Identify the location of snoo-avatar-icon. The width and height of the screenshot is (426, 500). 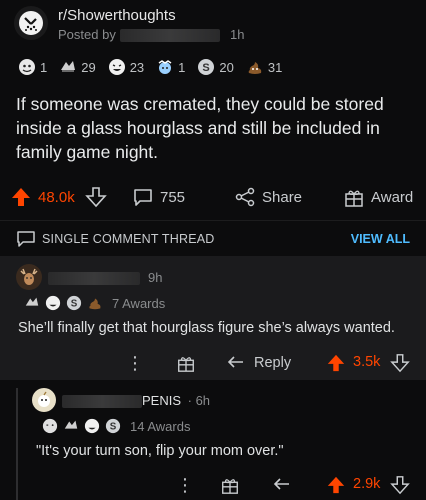
(44, 399).